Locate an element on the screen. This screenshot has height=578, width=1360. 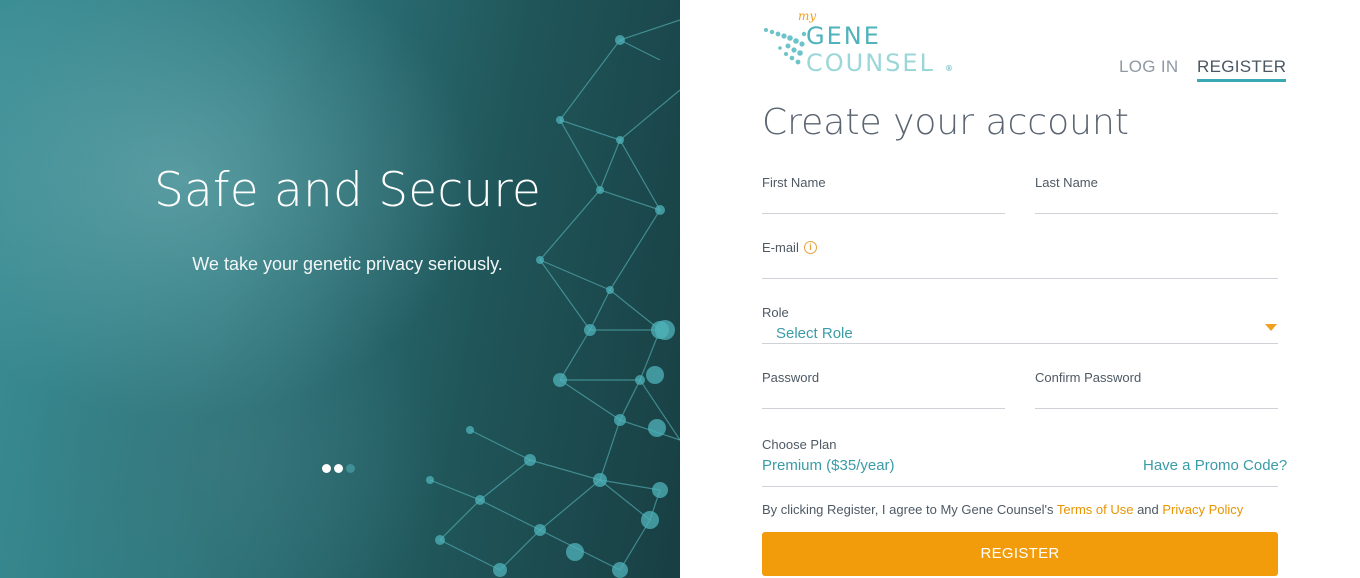
svg-text: GENE is located at coordinates (843, 36).